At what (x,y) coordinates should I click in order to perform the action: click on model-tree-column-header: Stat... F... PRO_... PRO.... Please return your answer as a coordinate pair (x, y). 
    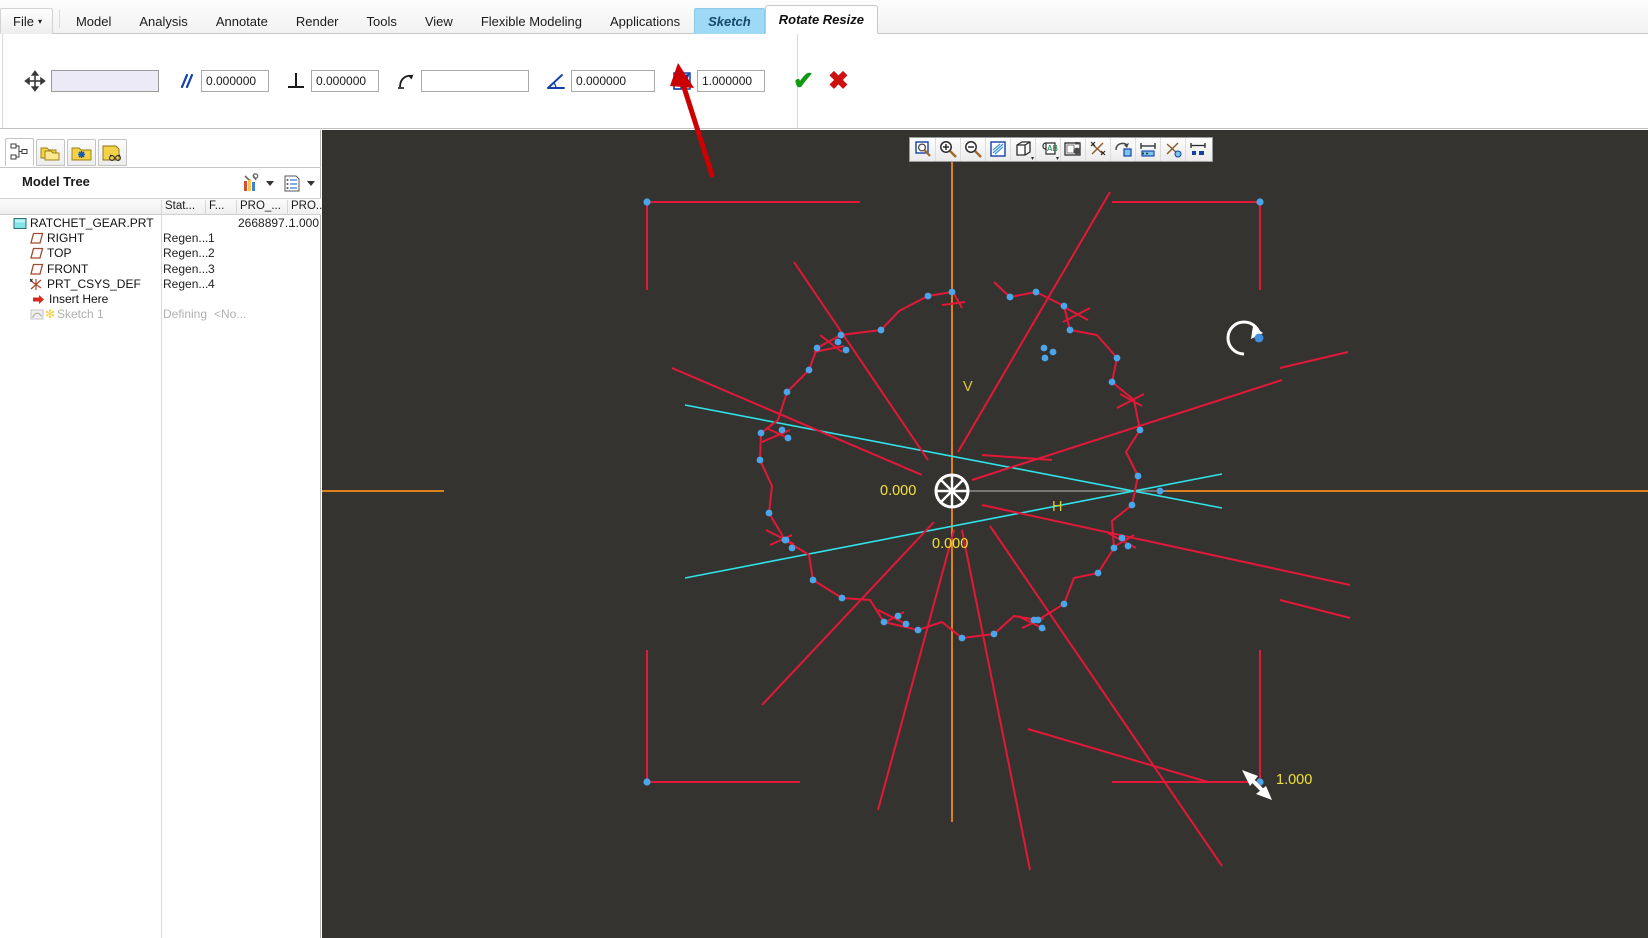
    Looking at the image, I should click on (163, 206).